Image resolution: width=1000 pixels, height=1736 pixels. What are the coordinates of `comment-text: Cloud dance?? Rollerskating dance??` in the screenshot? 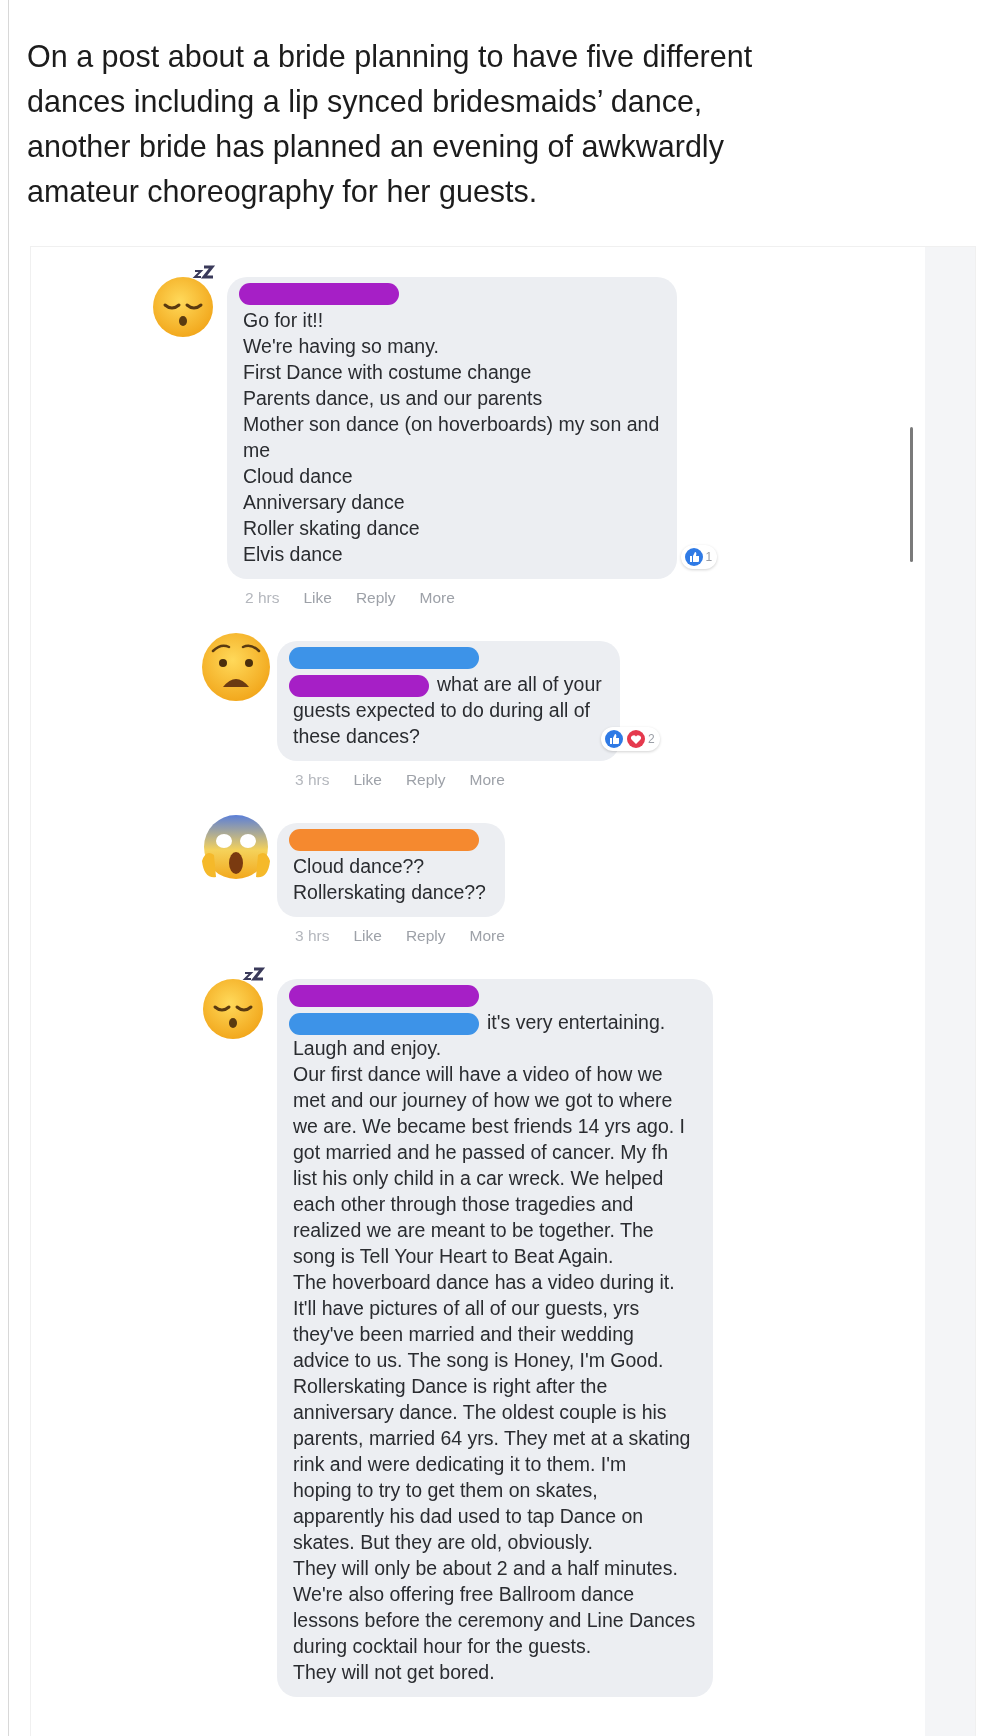 It's located at (390, 879).